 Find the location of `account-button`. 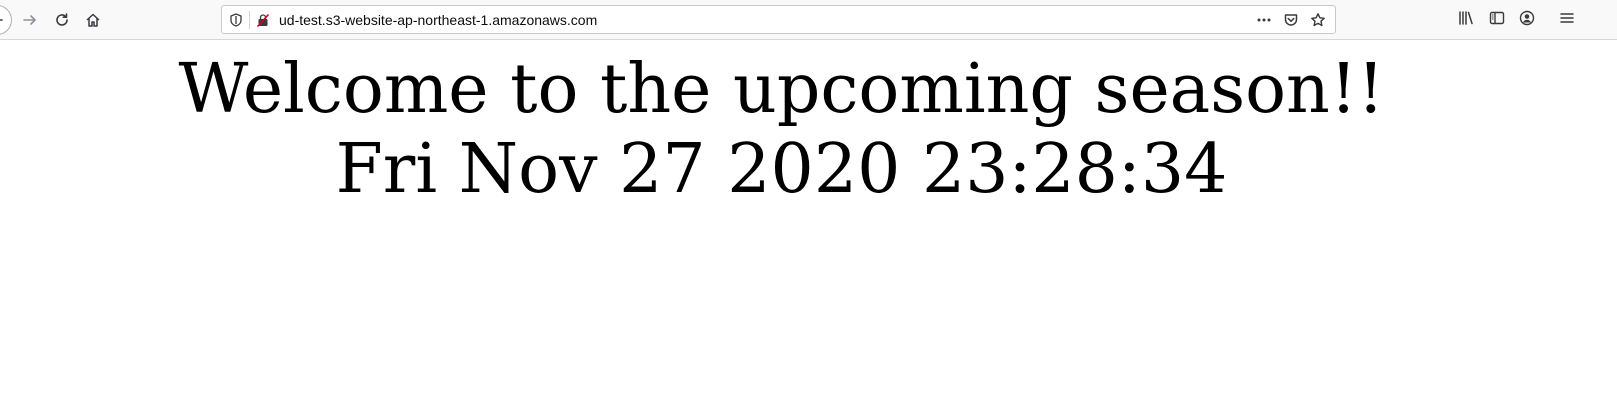

account-button is located at coordinates (1526, 20).